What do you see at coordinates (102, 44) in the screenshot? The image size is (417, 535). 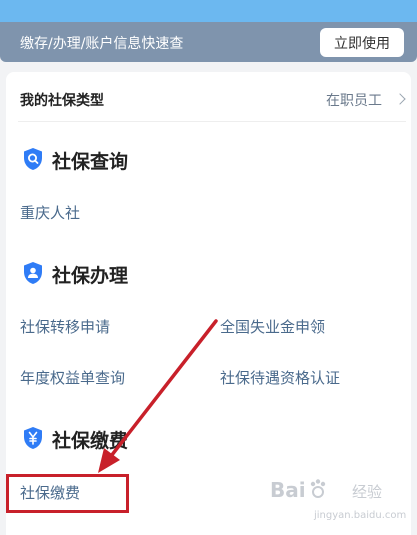 I see `banner-text: 缴存/办理/账户信息快速查` at bounding box center [102, 44].